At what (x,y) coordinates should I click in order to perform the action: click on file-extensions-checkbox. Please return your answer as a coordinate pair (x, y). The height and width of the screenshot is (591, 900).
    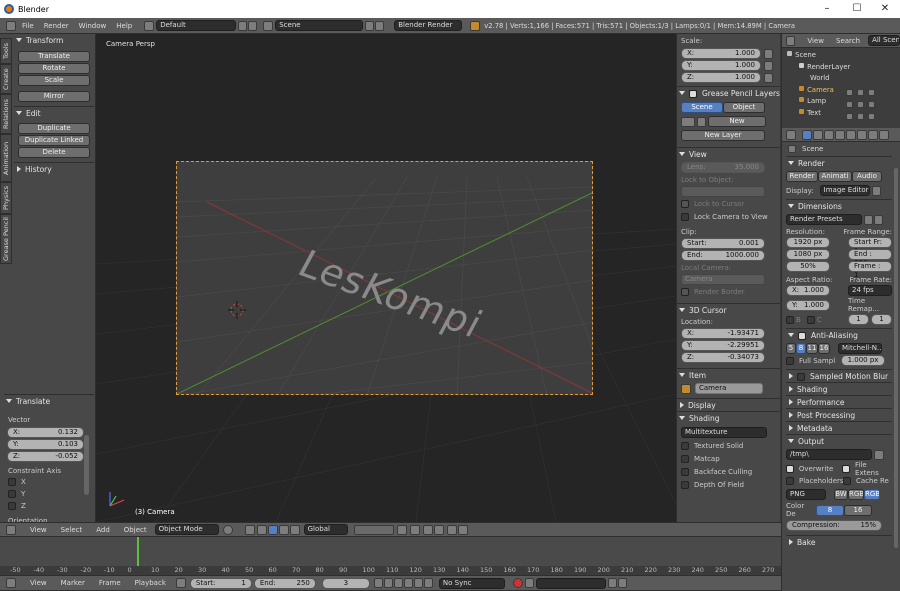
    Looking at the image, I should click on (846, 469).